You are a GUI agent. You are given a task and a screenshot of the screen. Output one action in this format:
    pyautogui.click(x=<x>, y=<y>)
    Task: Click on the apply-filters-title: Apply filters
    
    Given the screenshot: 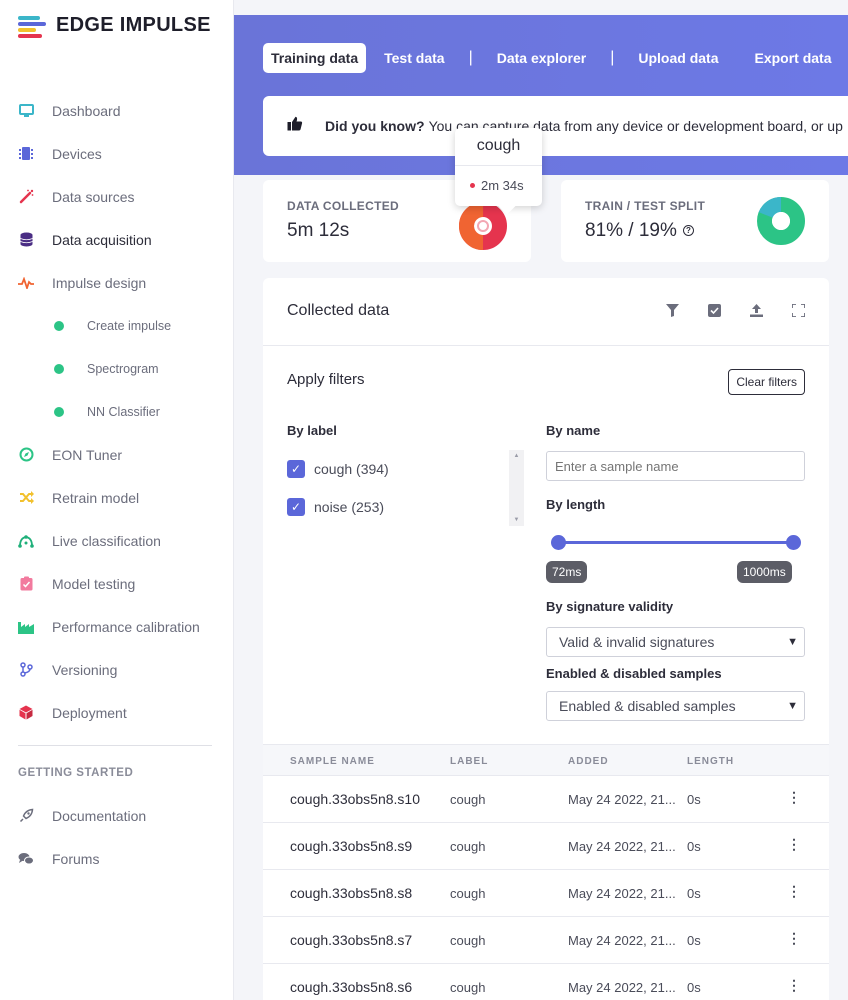 What is the action you would take?
    pyautogui.click(x=326, y=379)
    